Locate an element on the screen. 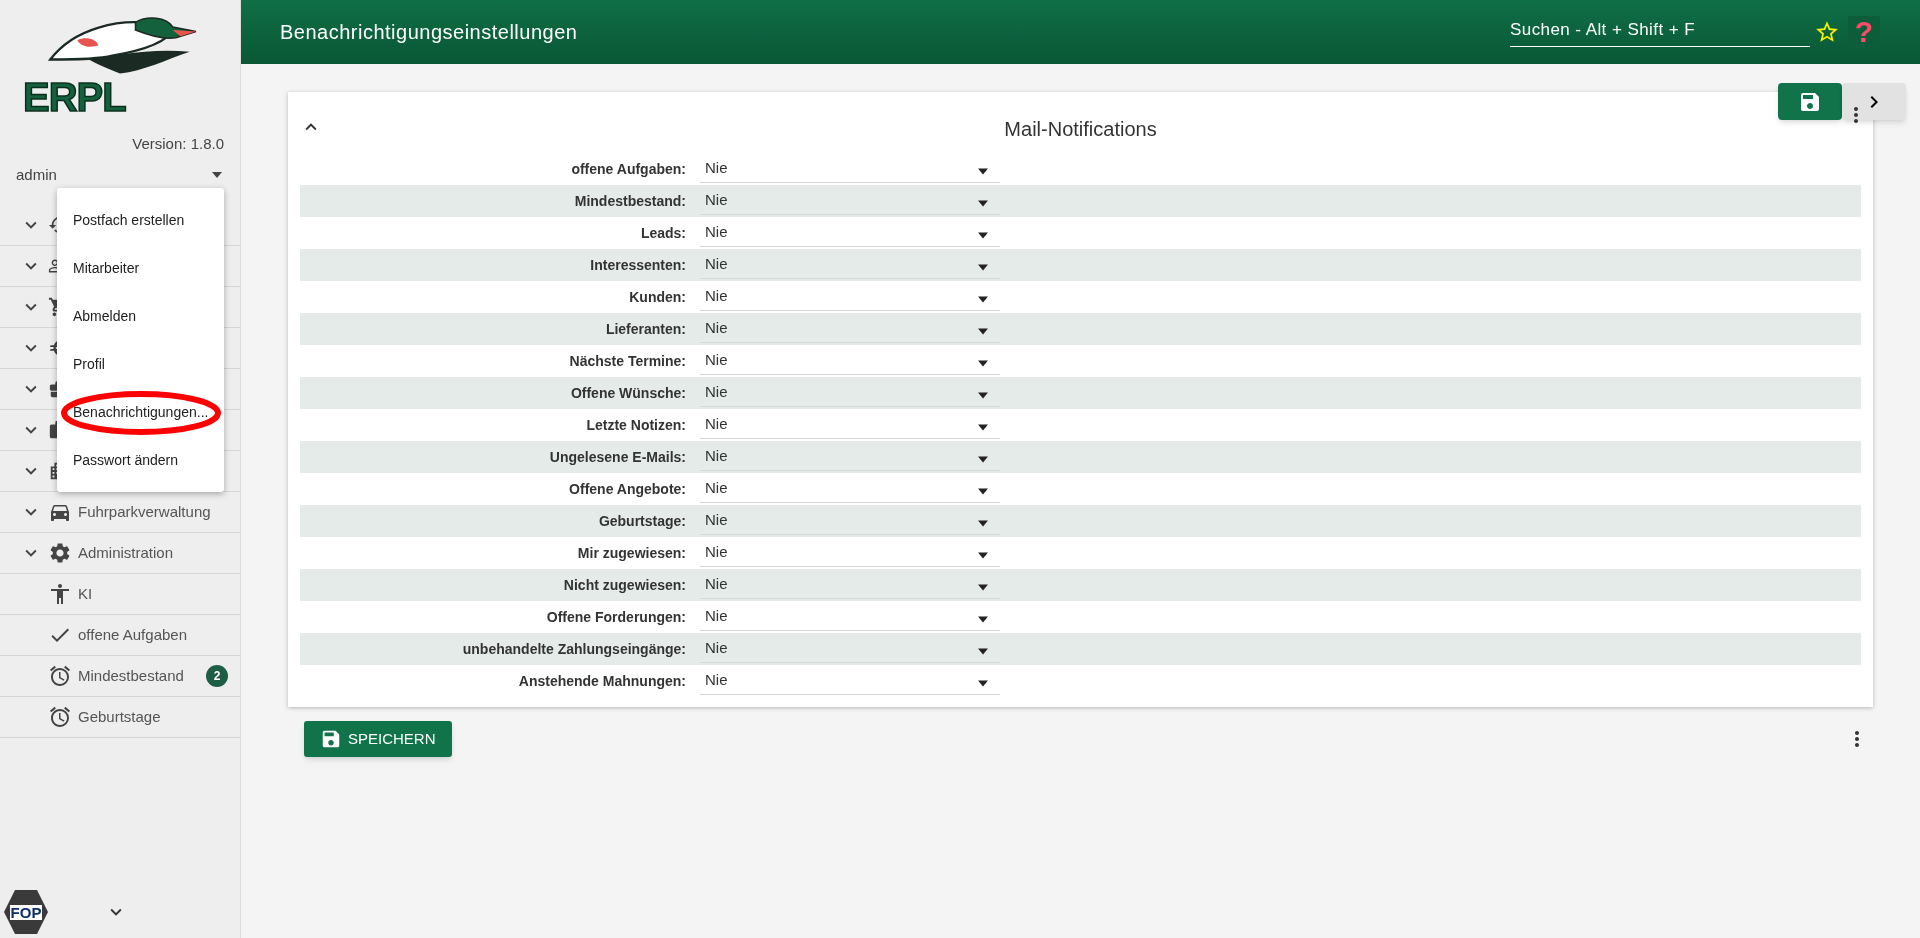 The width and height of the screenshot is (1920, 938). nav-item: Mindestbestand is located at coordinates (139, 676).